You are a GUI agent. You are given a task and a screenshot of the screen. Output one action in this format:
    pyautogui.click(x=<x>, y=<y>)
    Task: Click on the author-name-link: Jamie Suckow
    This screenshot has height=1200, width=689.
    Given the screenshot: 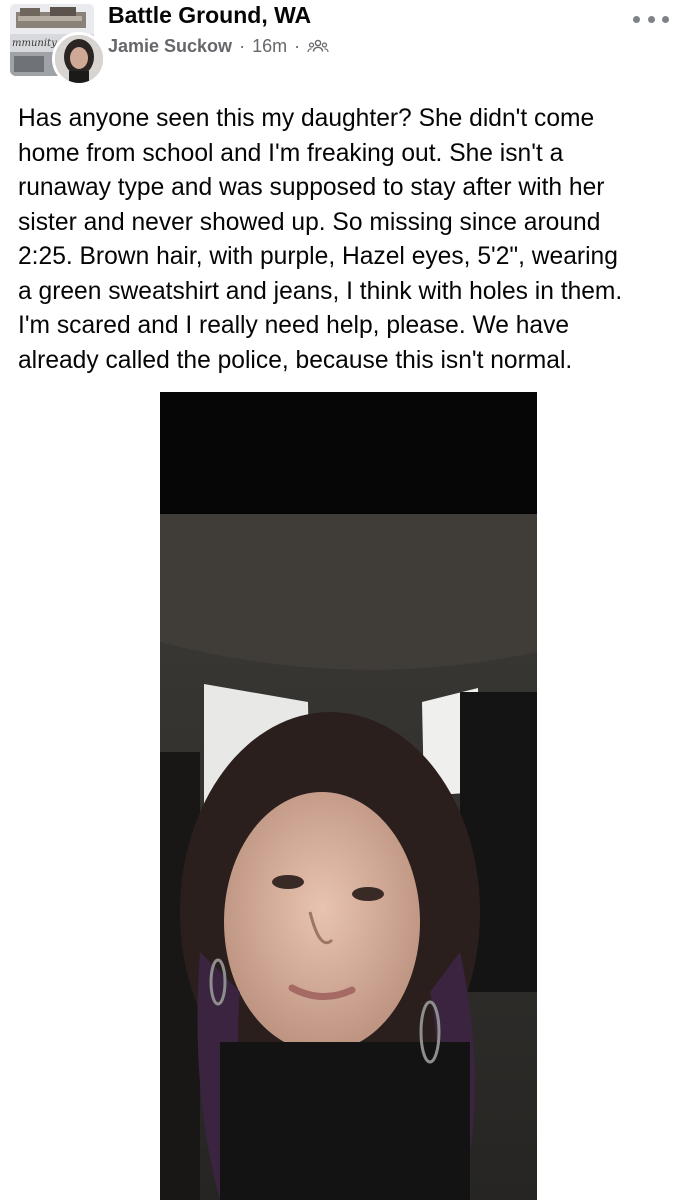 What is the action you would take?
    pyautogui.click(x=170, y=46)
    